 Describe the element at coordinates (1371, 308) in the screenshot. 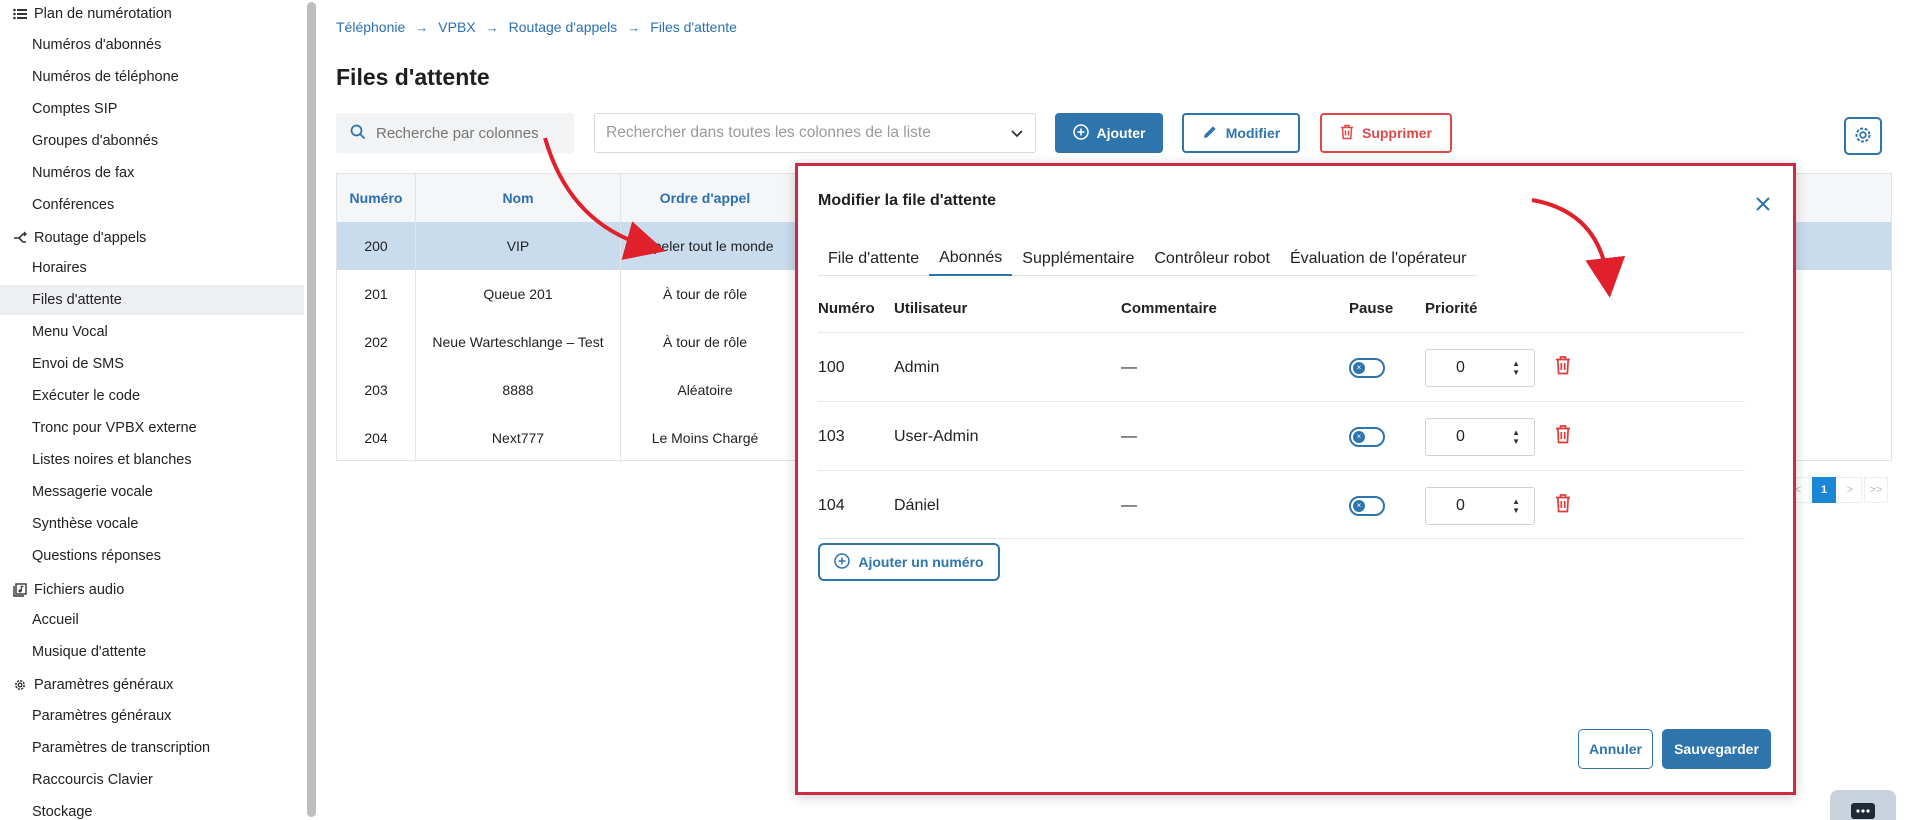

I see `column-header-pause: Pause` at that location.